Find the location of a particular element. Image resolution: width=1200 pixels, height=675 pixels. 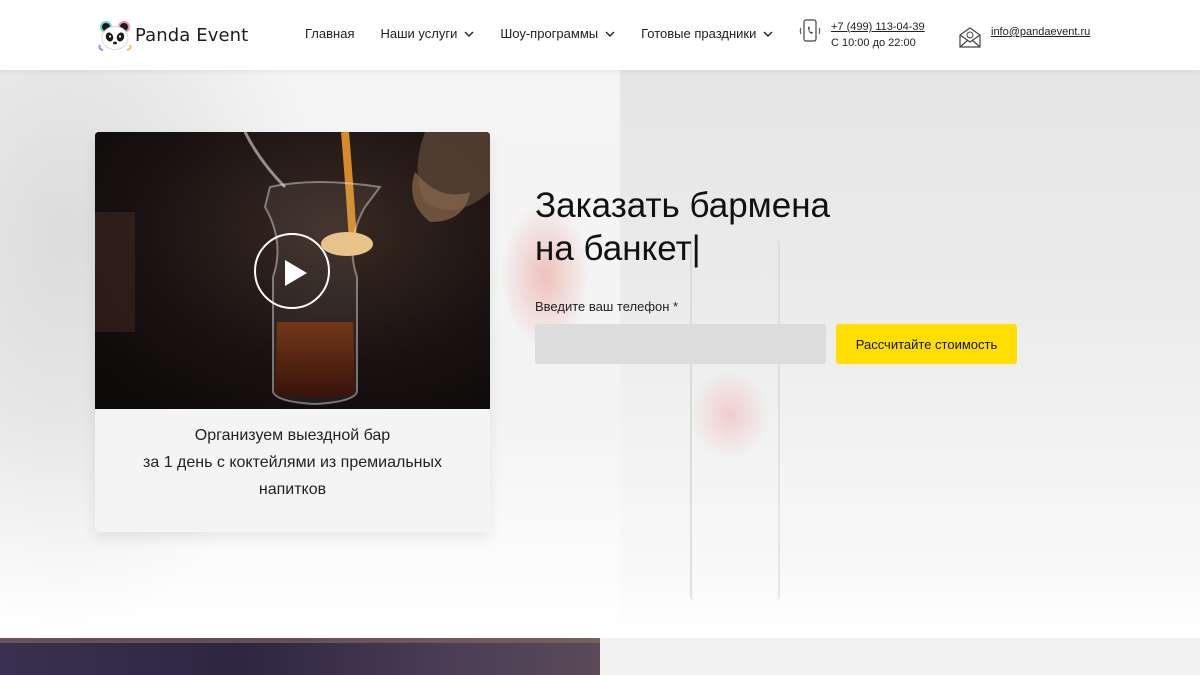

next-section-panel is located at coordinates (900, 656).